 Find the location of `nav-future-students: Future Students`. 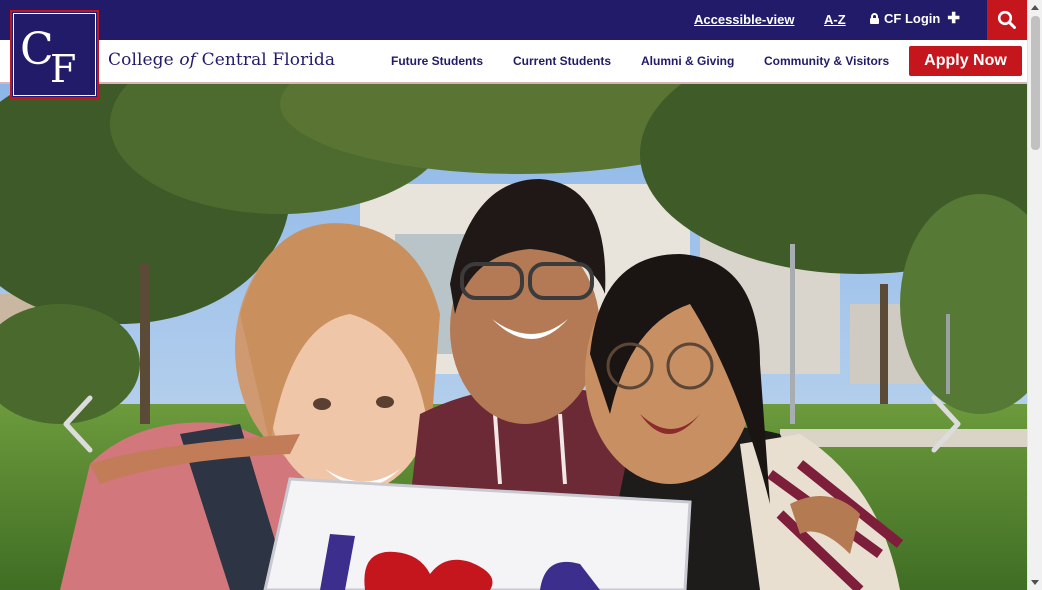

nav-future-students: Future Students is located at coordinates (437, 61).